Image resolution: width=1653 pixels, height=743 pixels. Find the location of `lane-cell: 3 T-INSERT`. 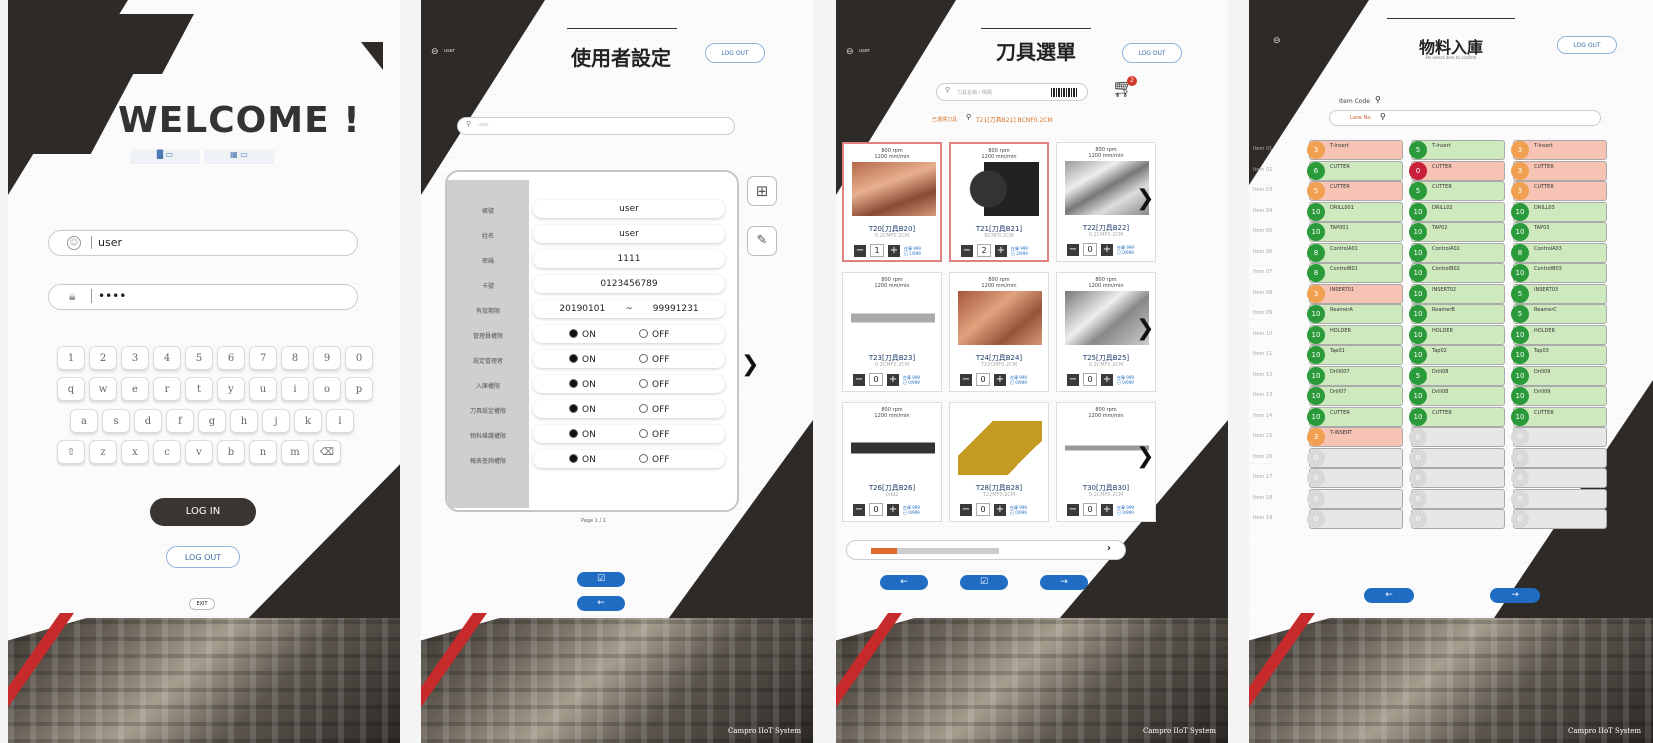

lane-cell: 3 T-INSERT is located at coordinates (1355, 437).